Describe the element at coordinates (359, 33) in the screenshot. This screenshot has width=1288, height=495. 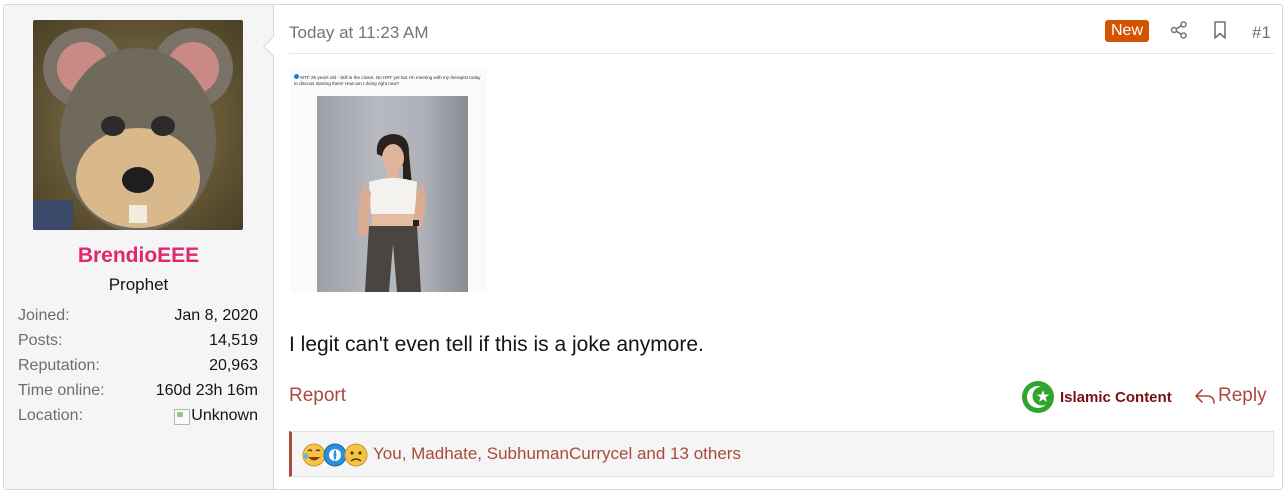
I see `post-timestamp: Today at 11:23 AM` at that location.